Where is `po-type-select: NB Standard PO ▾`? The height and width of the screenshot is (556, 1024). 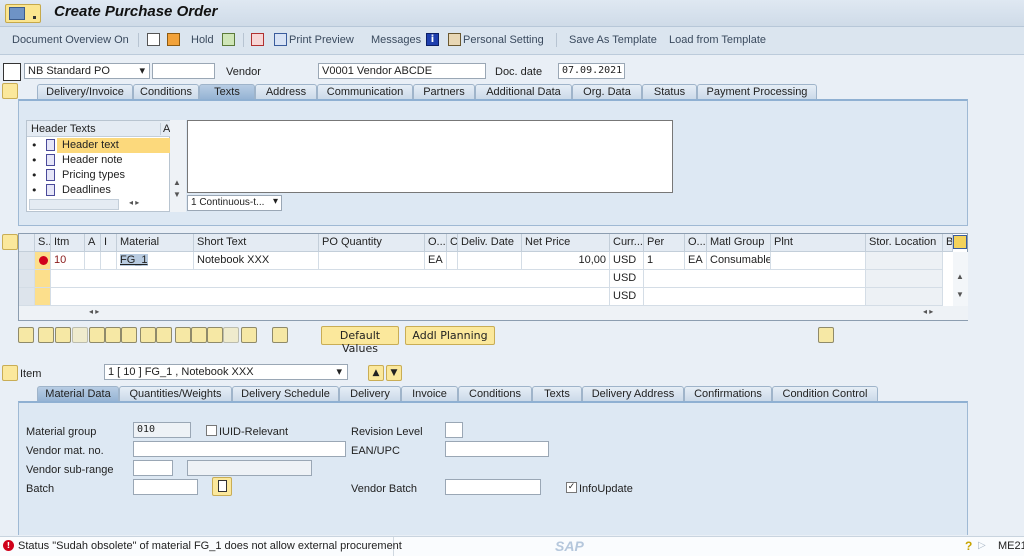
po-type-select: NB Standard PO ▾ is located at coordinates (87, 71).